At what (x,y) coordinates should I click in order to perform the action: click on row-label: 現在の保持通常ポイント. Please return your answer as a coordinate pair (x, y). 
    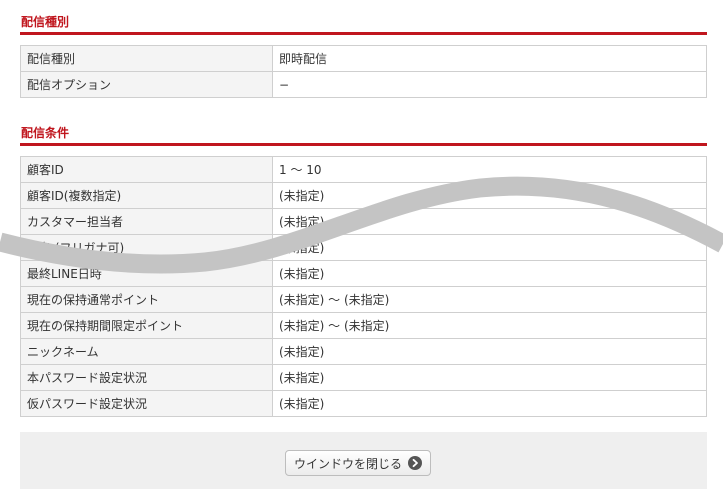
    Looking at the image, I should click on (146, 299).